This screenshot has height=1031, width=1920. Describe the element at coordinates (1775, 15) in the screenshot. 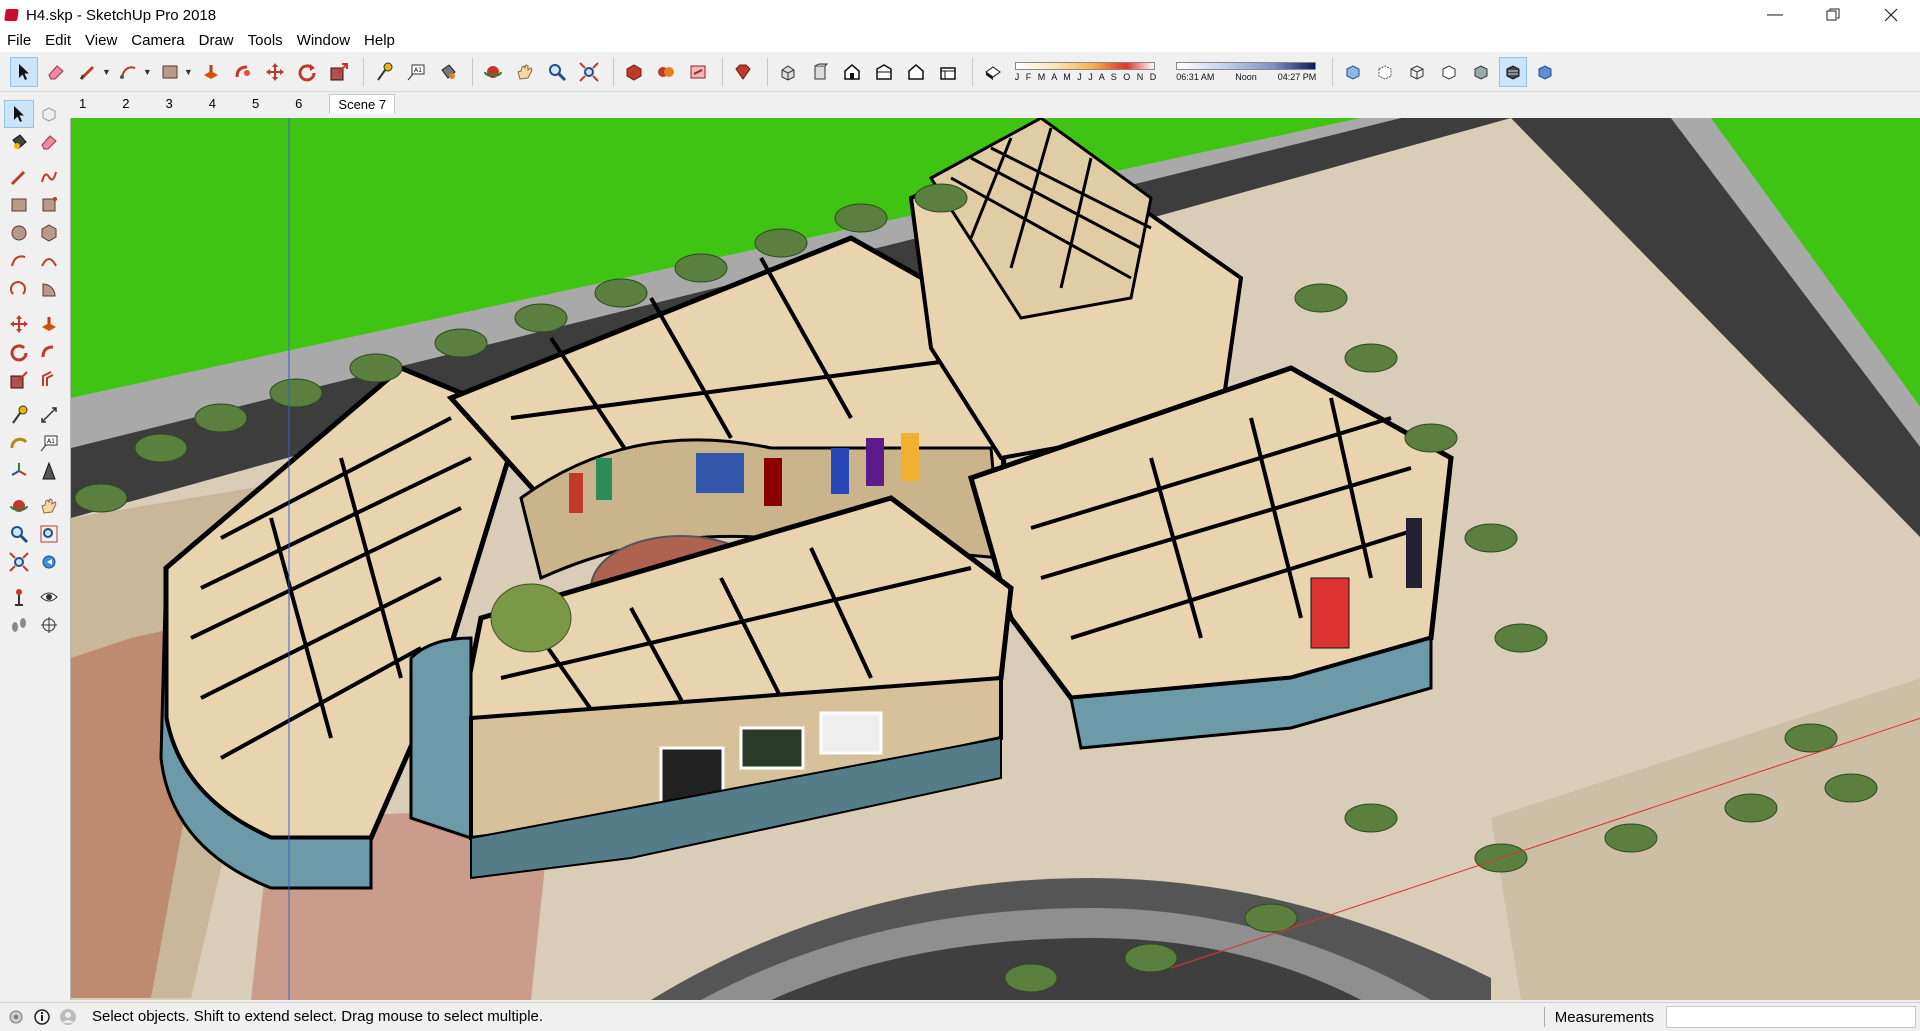

I see `minimize-button: —` at that location.